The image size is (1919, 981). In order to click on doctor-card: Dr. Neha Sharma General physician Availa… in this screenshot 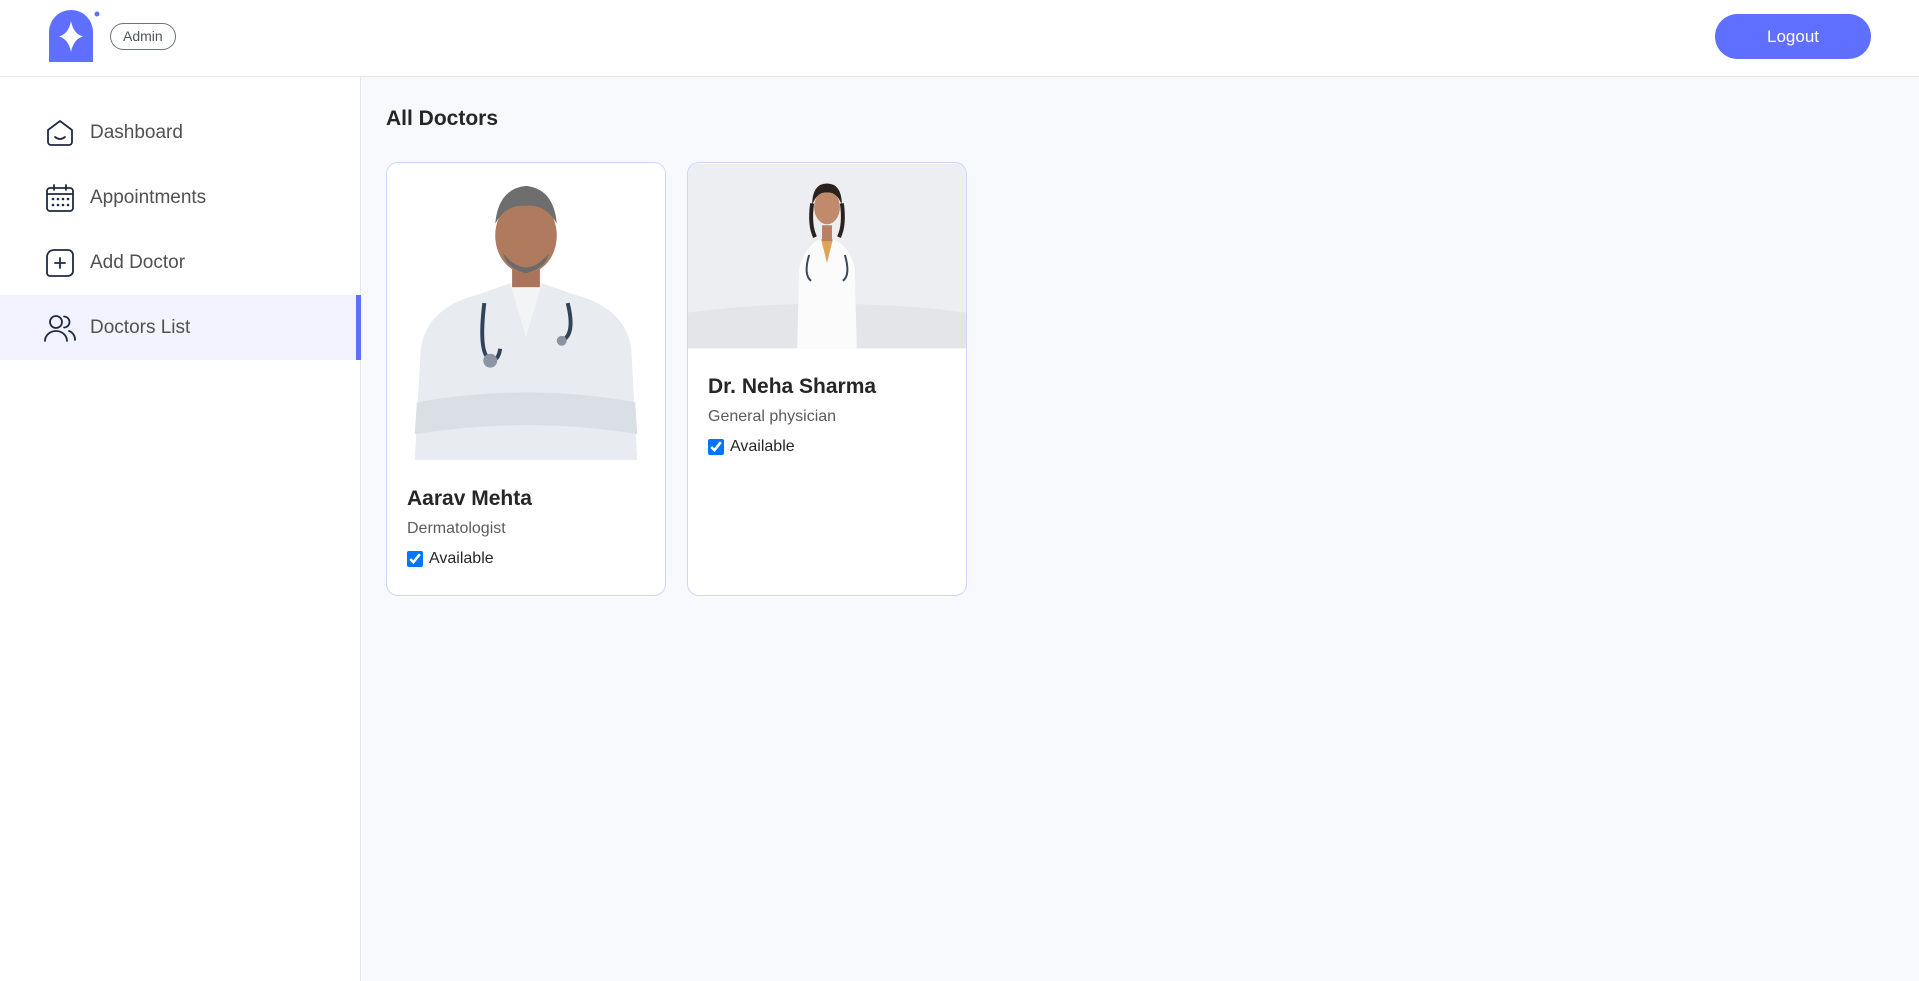, I will do `click(827, 379)`.